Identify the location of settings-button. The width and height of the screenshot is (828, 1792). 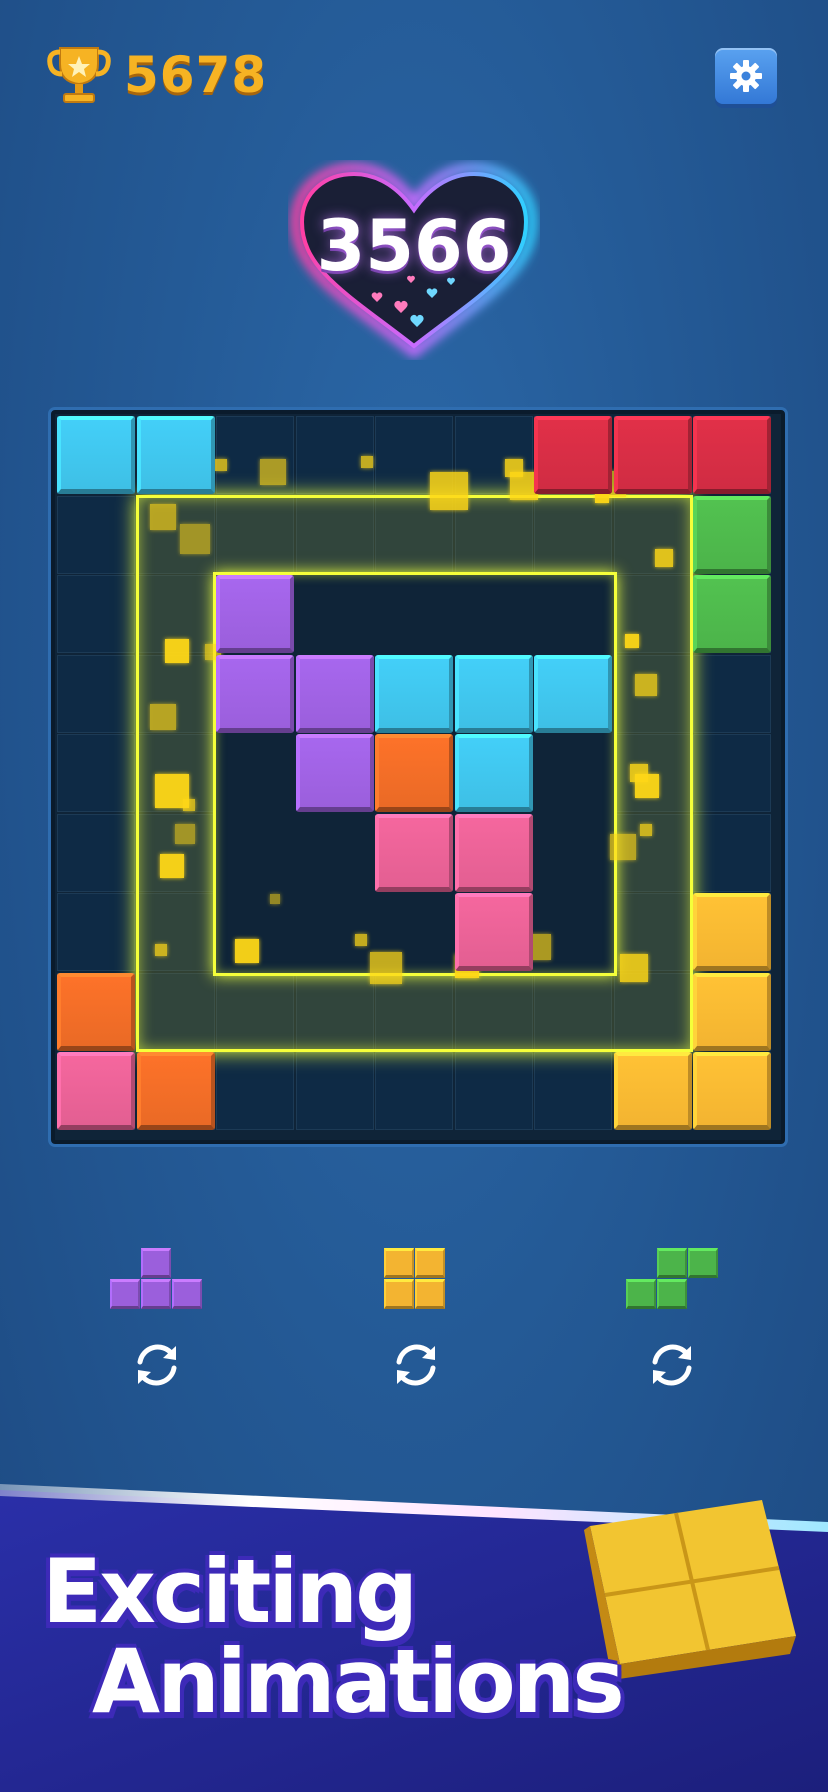
(746, 76).